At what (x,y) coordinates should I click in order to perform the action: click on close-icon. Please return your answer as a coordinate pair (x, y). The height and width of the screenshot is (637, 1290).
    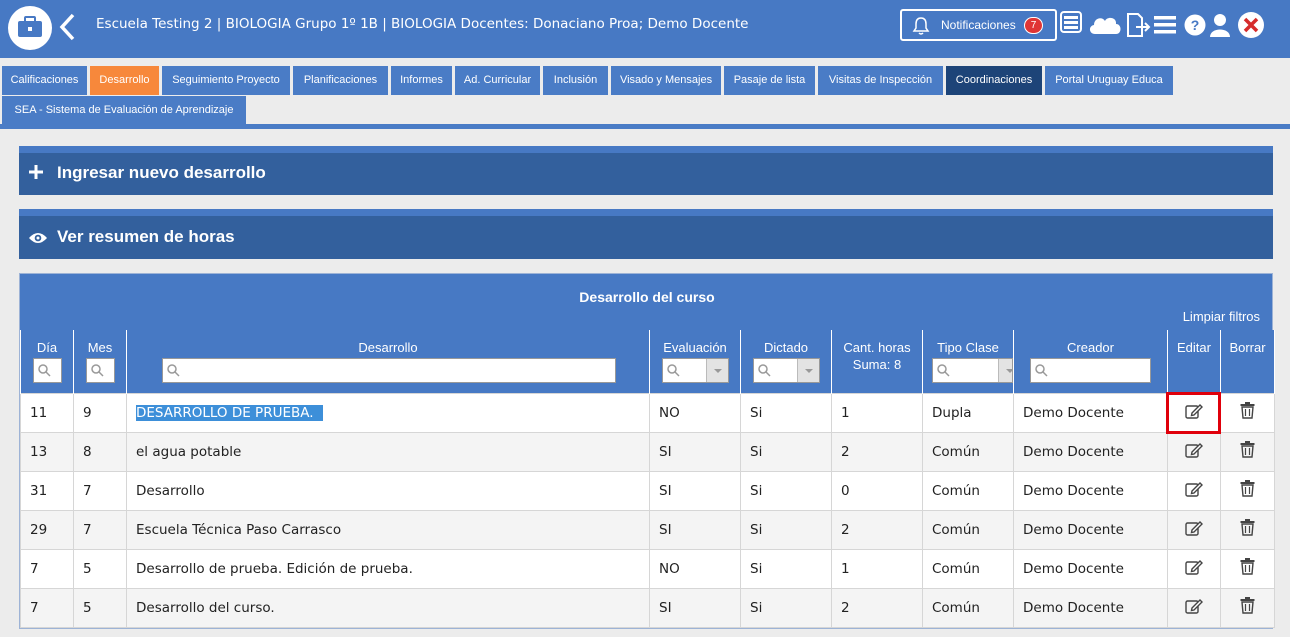
    Looking at the image, I should click on (1251, 27).